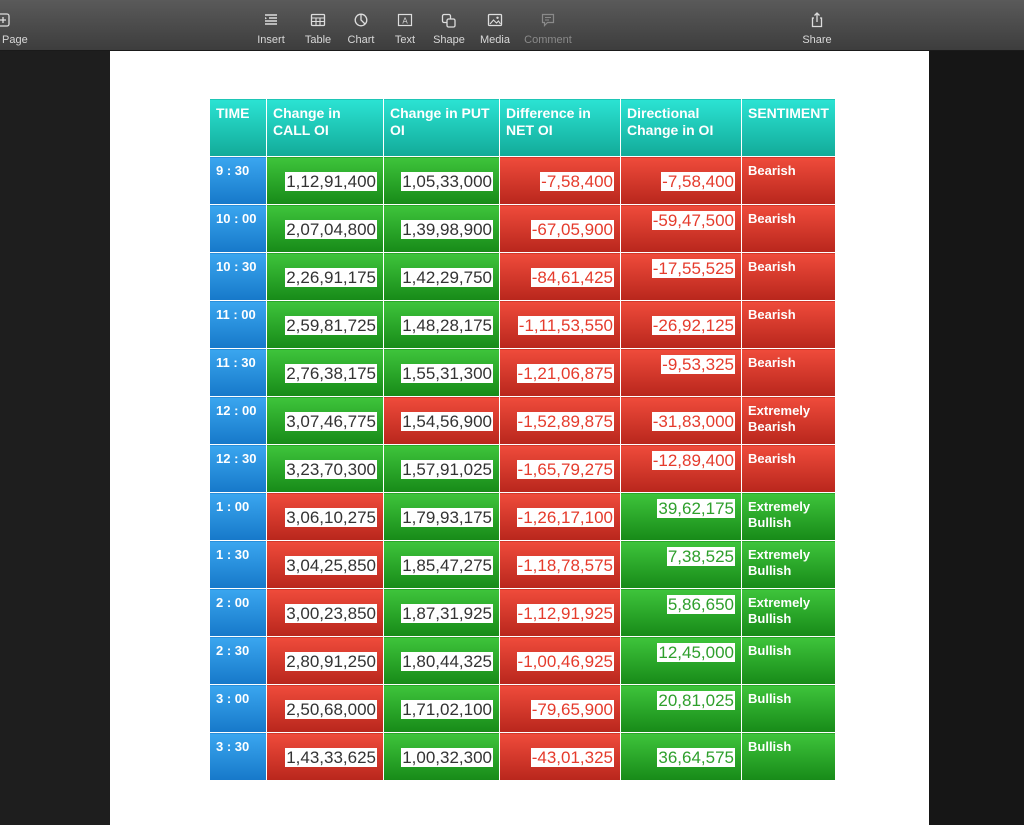  What do you see at coordinates (681, 324) in the screenshot?
I see `directional-oi-cell: -26,92,125` at bounding box center [681, 324].